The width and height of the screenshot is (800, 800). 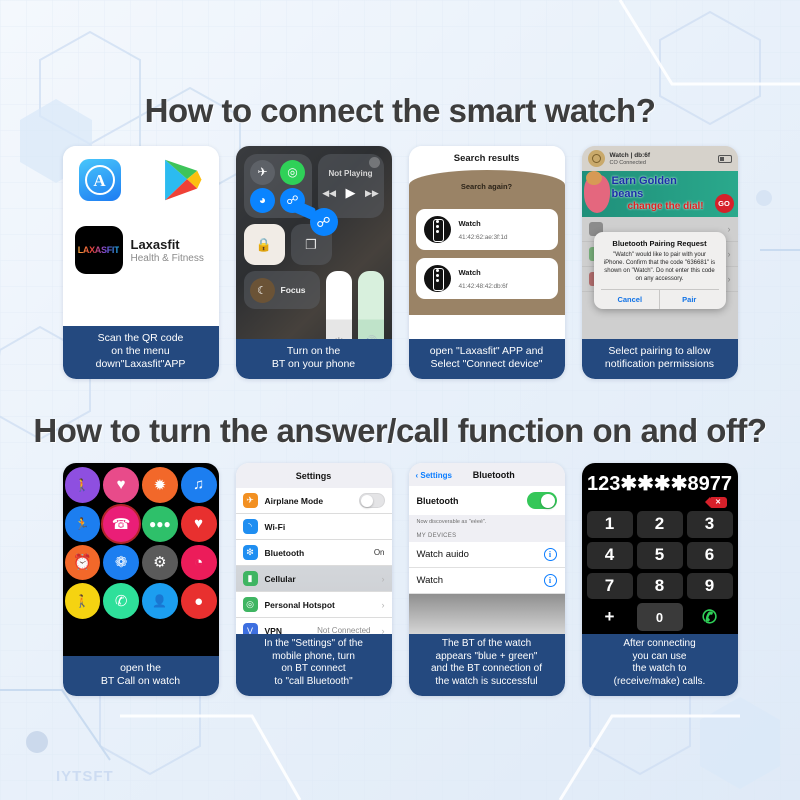 I want to click on pedometer-icon: 🚶, so click(x=82, y=601).